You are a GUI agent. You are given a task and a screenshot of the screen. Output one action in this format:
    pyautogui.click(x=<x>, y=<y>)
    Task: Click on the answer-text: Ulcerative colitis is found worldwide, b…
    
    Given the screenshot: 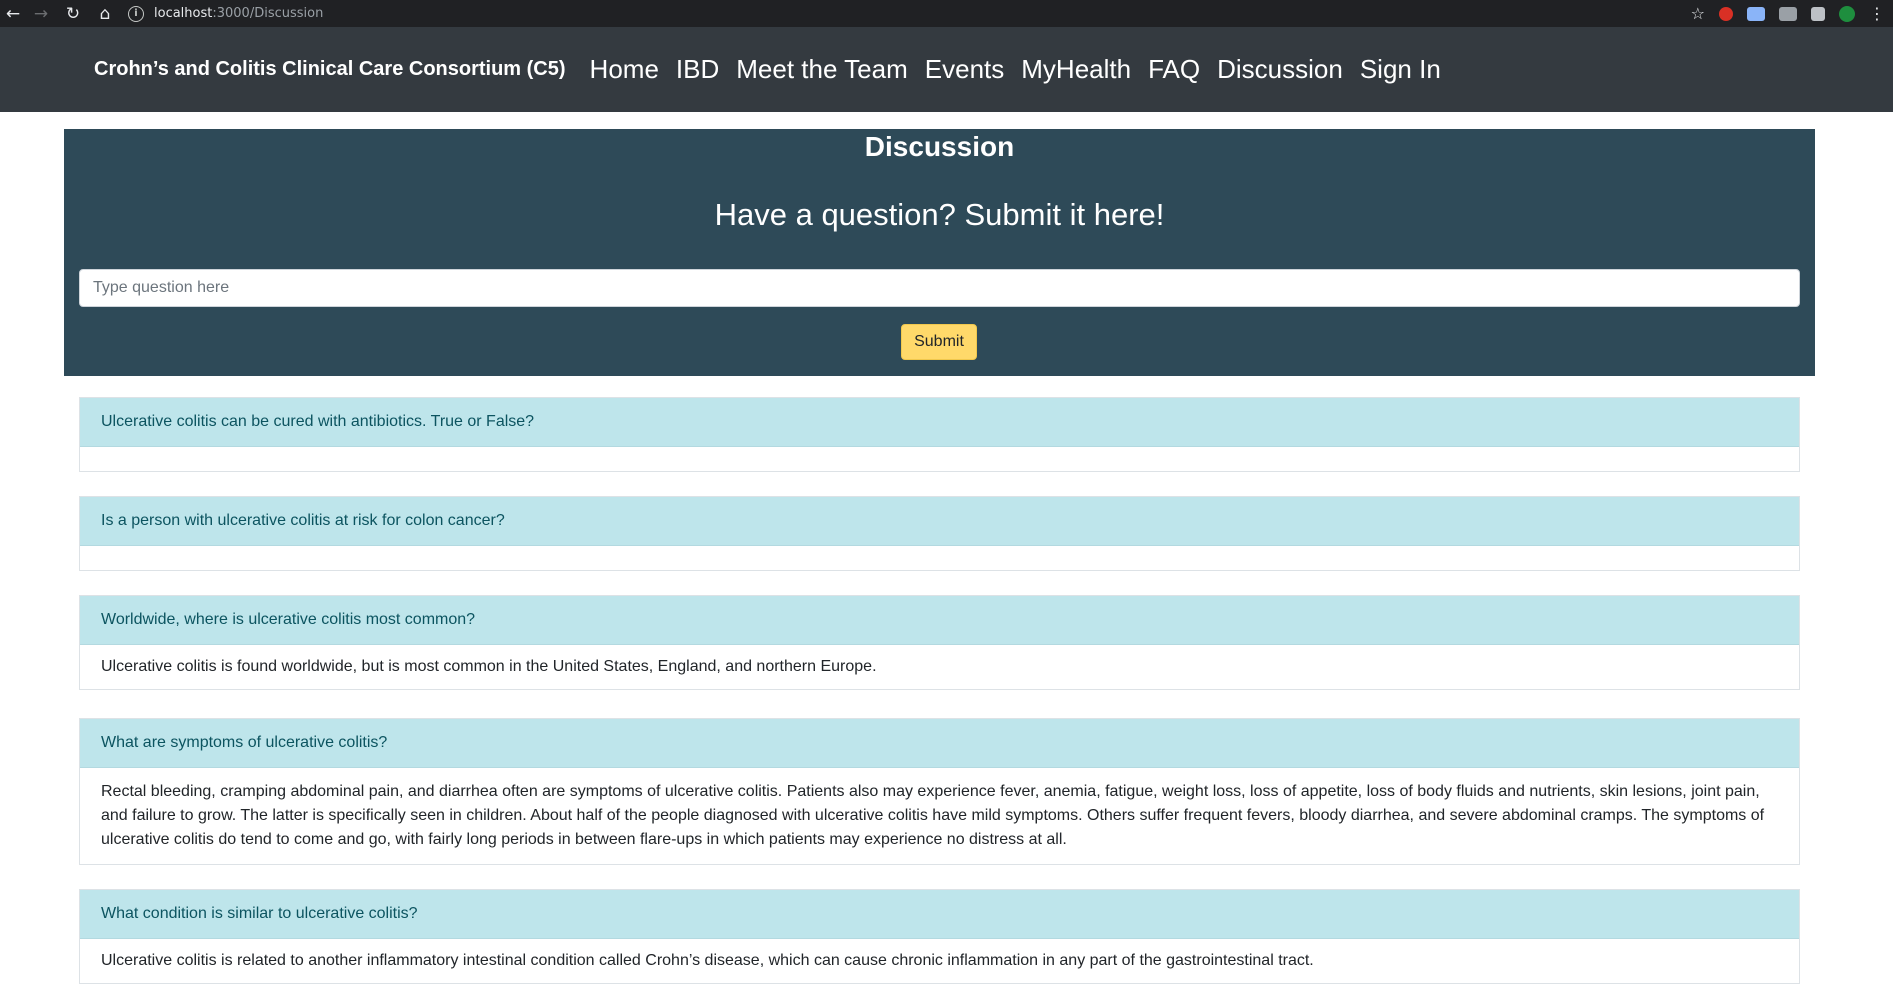 What is the action you would take?
    pyautogui.click(x=489, y=666)
    